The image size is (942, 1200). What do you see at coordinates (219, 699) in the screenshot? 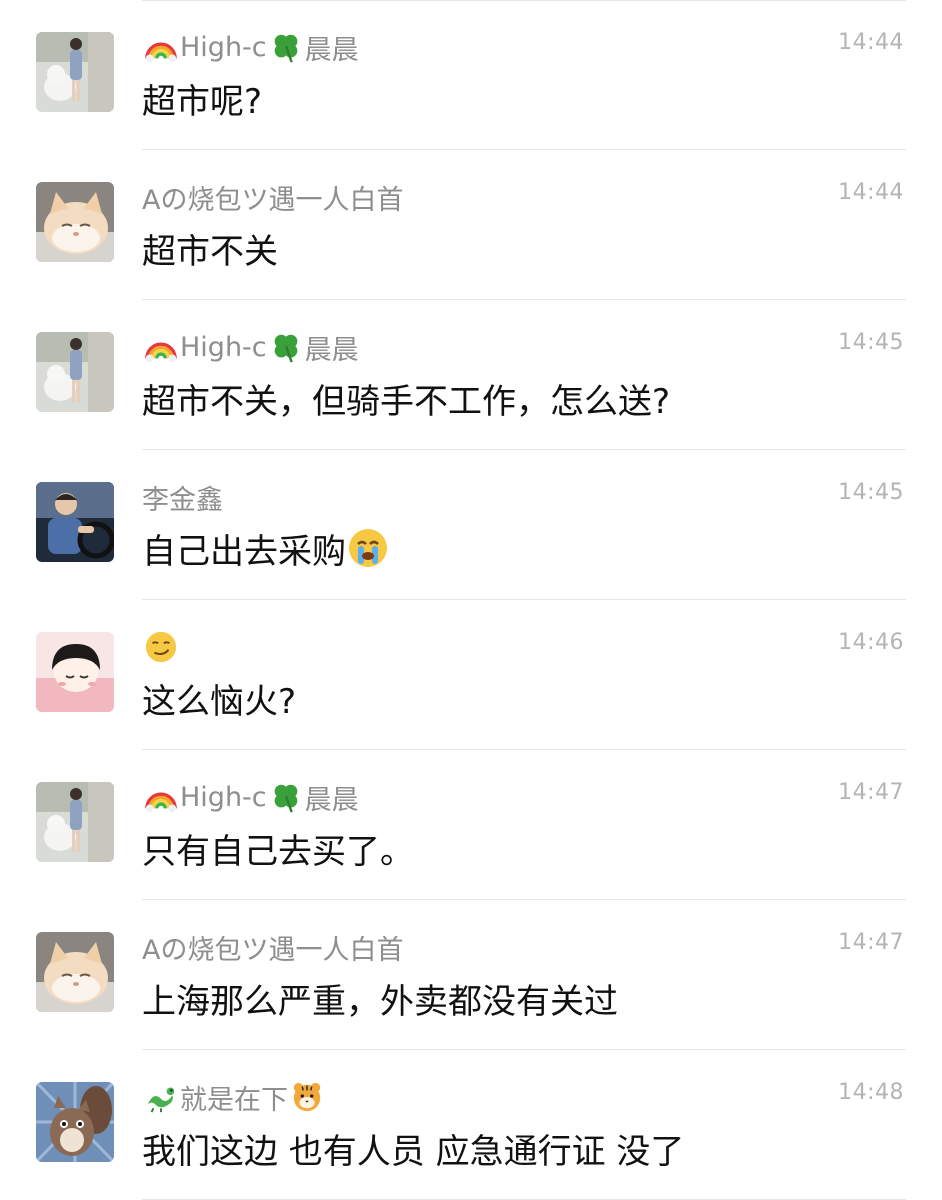
I see `message-text: 这么恼火?` at bounding box center [219, 699].